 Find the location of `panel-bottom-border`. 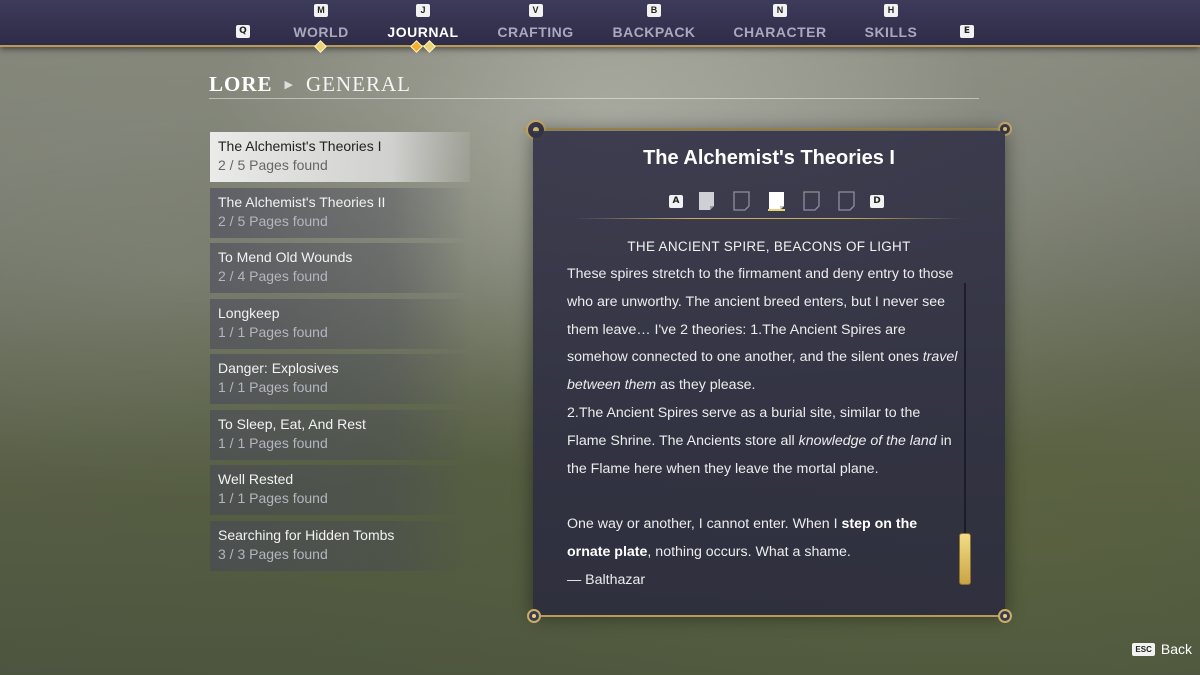

panel-bottom-border is located at coordinates (768, 616).